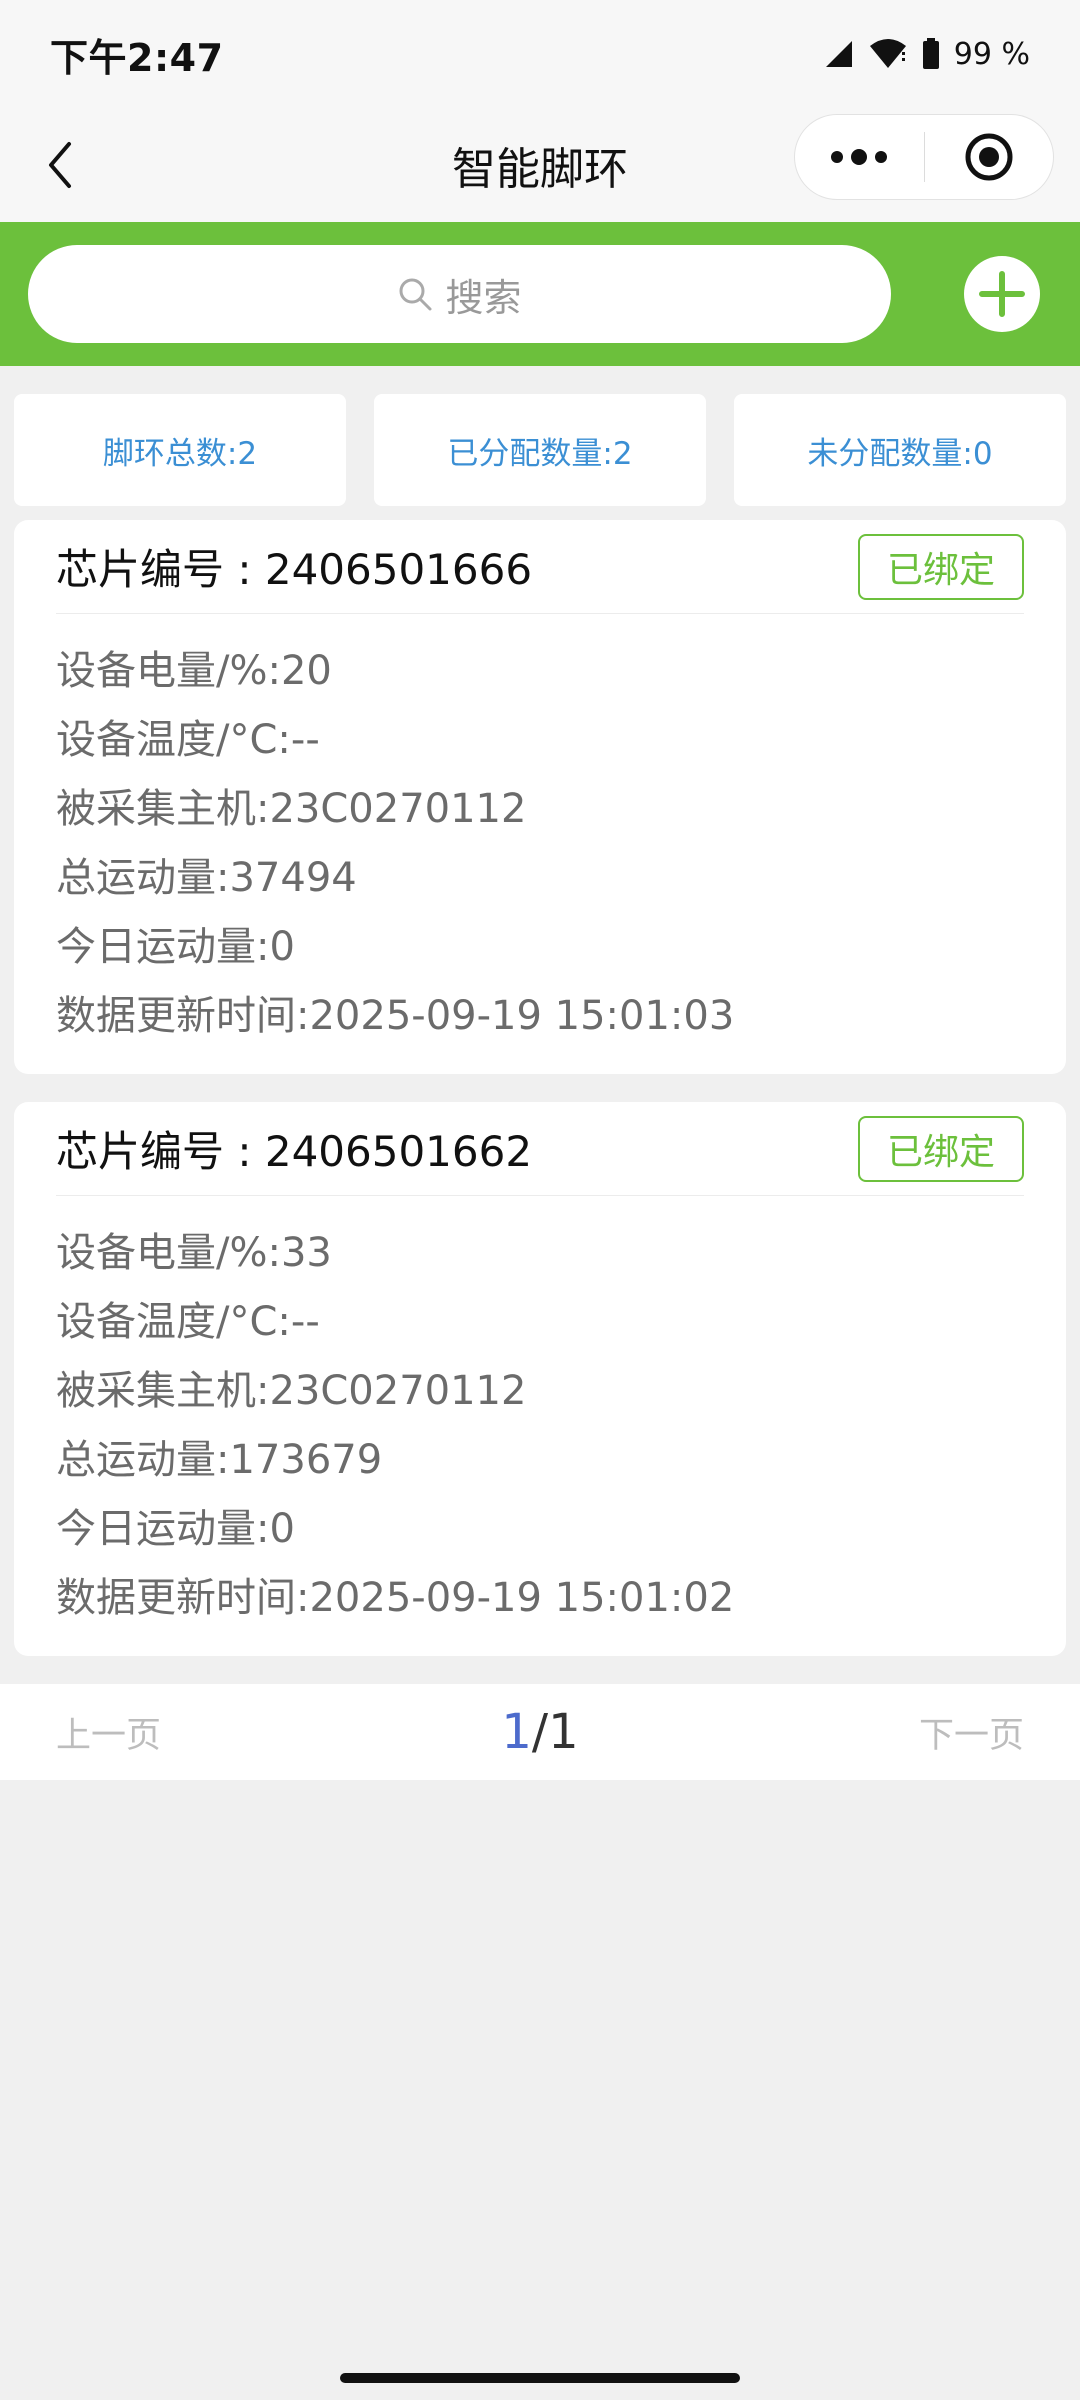  I want to click on search-placeholder: 搜索, so click(483, 297).